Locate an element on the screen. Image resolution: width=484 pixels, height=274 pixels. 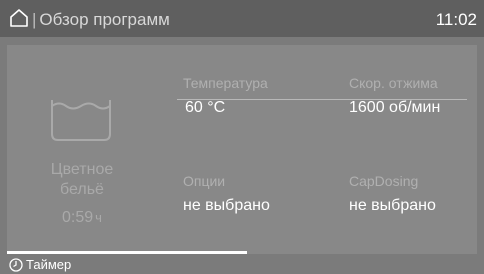
progress-bar-fill is located at coordinates (127, 252).